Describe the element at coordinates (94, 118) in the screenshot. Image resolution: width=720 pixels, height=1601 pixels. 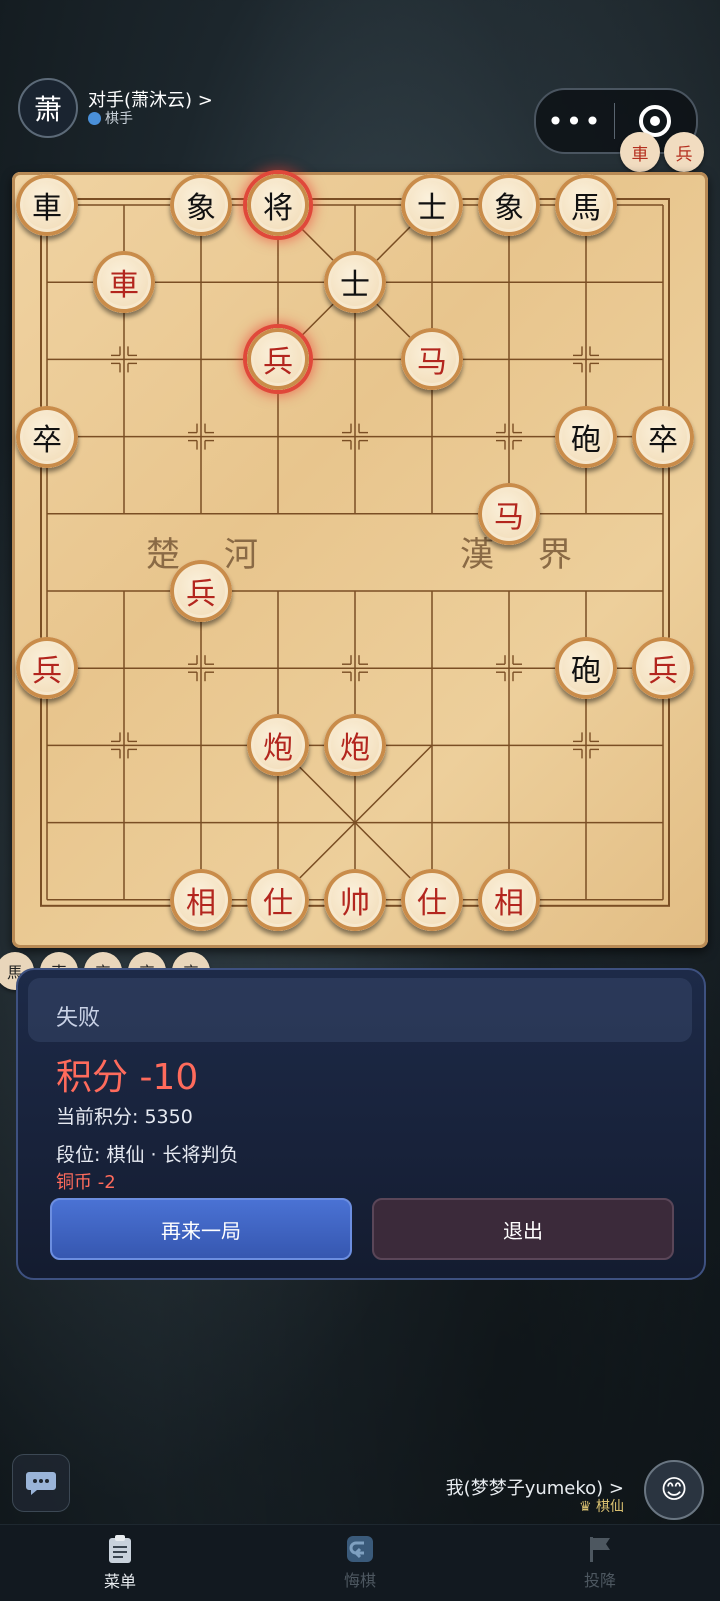
I see `rank-badge-icon` at that location.